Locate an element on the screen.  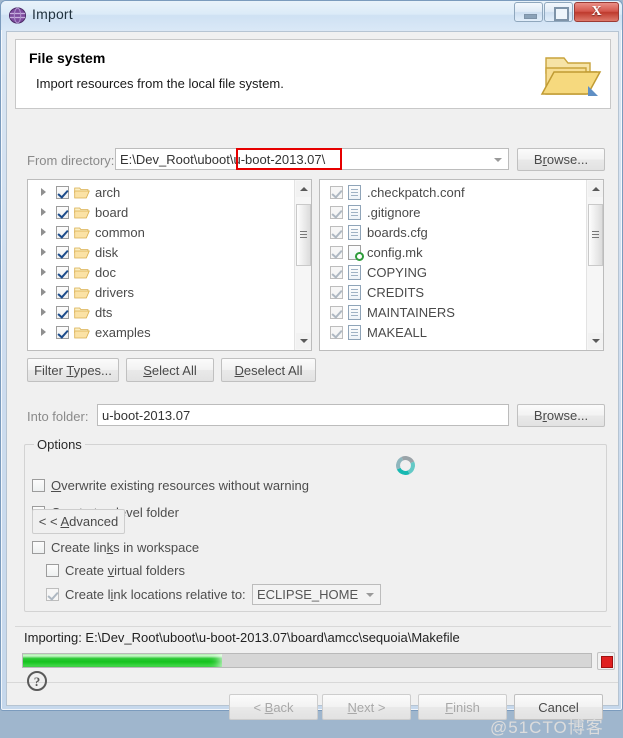
tree-item-label: examples is located at coordinates (123, 332).